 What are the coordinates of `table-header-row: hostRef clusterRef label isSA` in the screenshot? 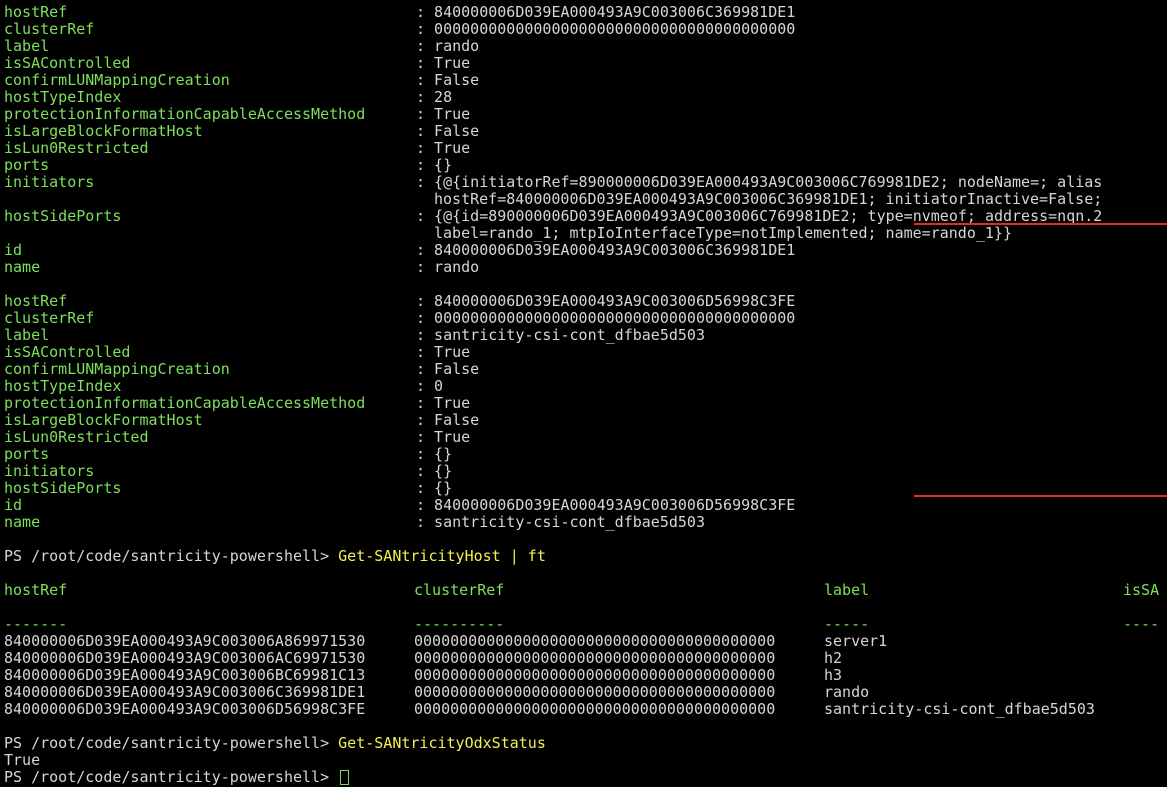 It's located at (585, 590).